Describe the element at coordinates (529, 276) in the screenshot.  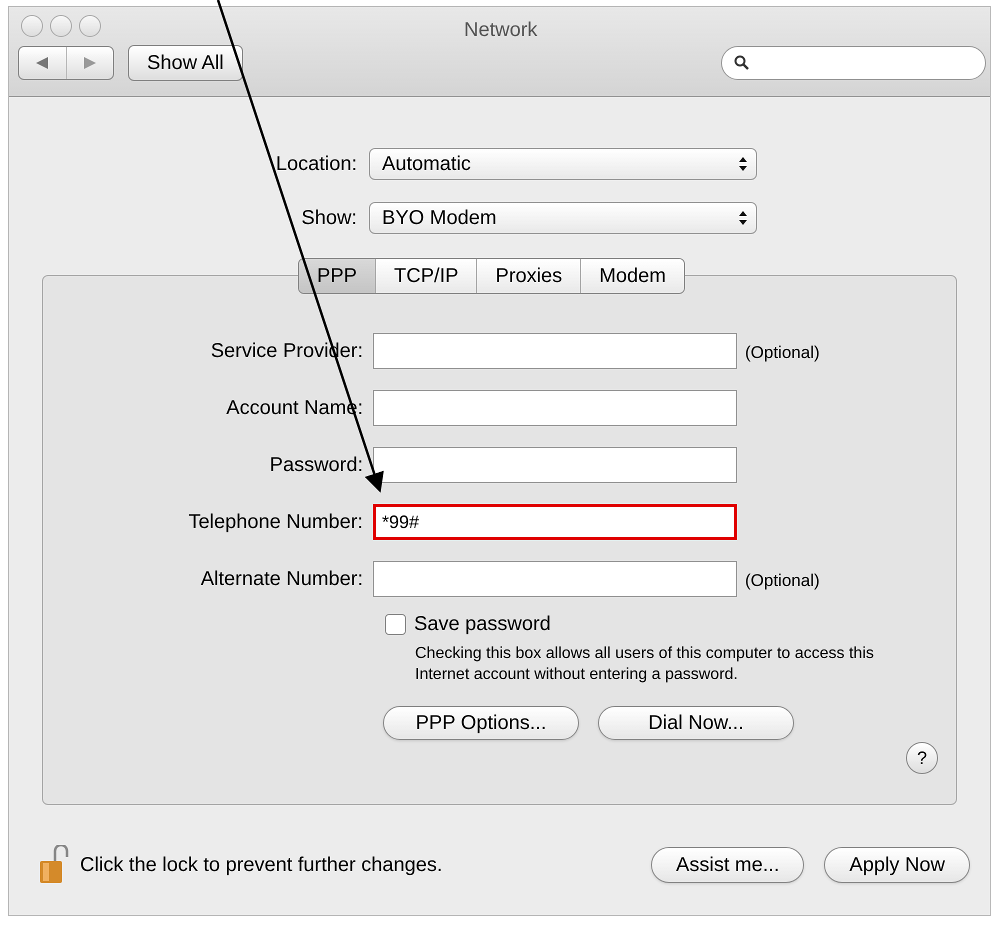
I see `tab: Proxies` at that location.